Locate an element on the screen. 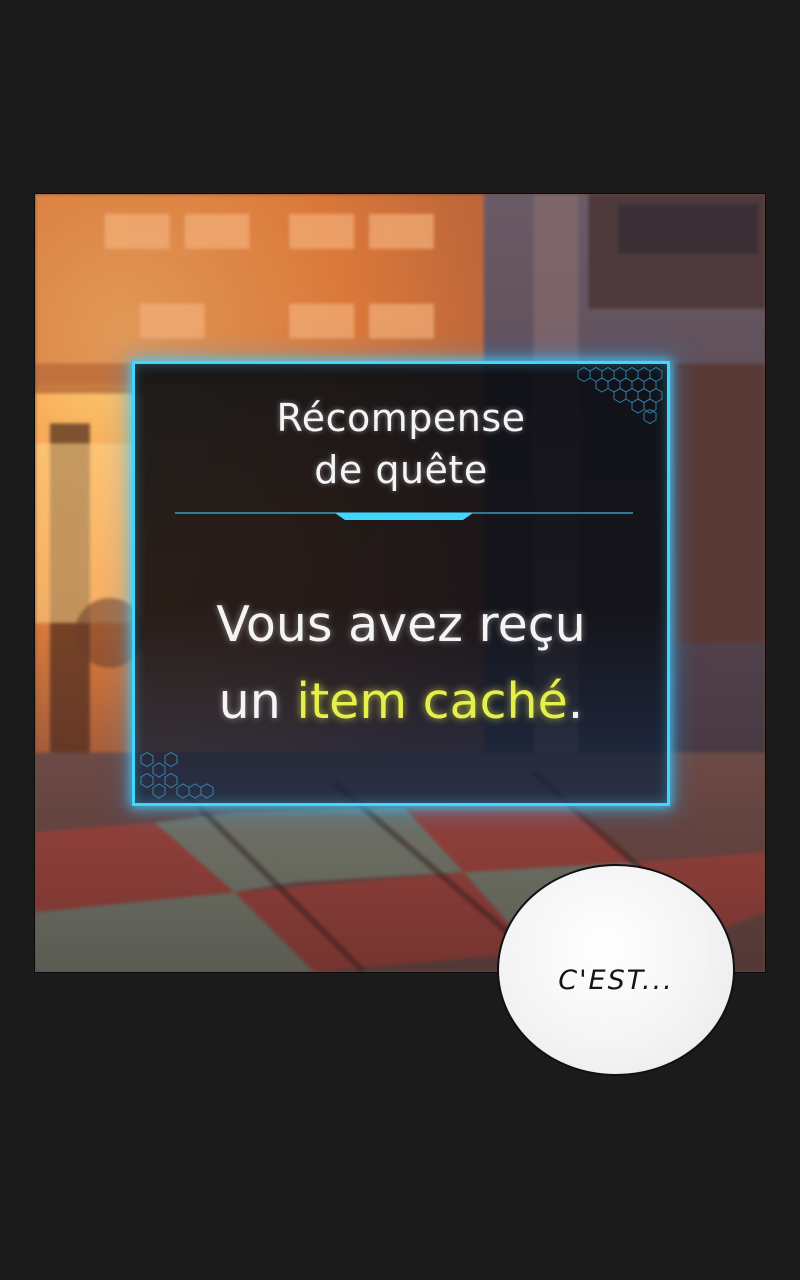  quest-title-line2: de quête is located at coordinates (401, 470).